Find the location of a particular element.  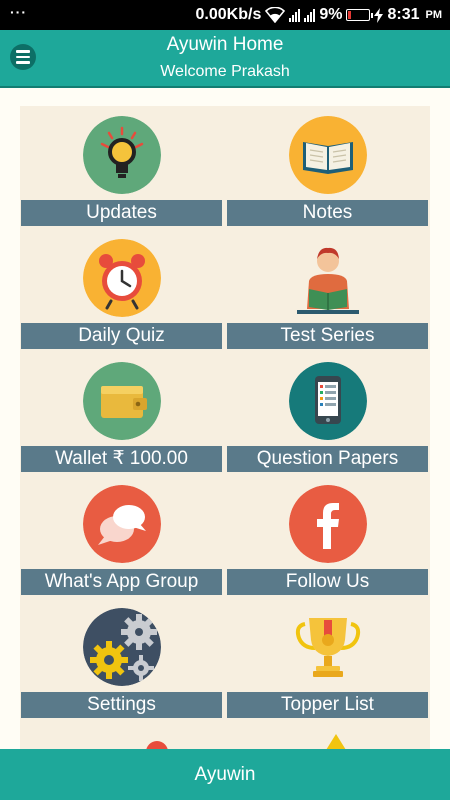

tile-question-papers: Question Papers is located at coordinates (327, 412).